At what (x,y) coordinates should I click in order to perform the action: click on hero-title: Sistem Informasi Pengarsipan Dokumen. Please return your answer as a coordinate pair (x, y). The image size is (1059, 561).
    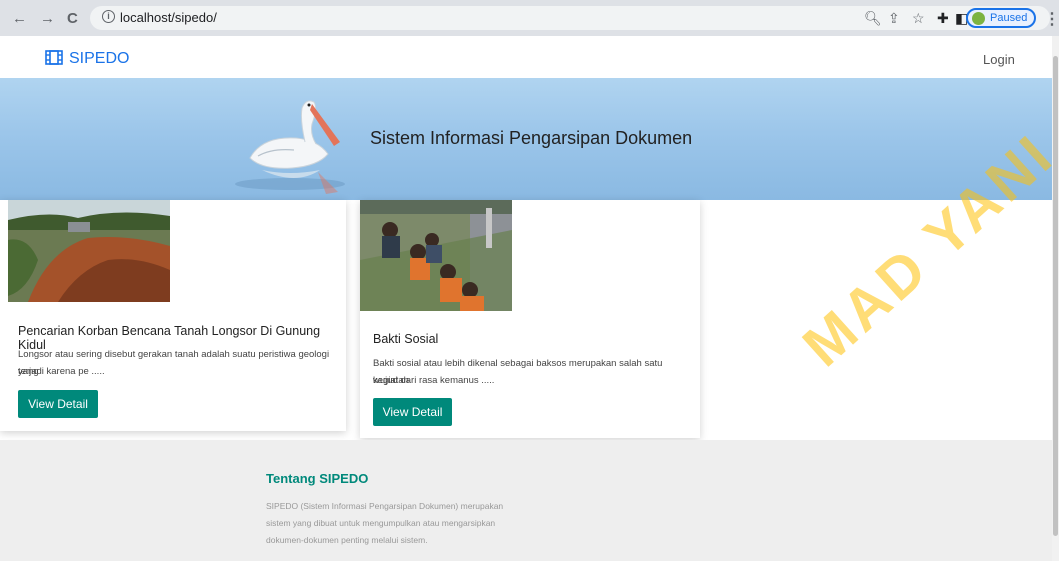
    Looking at the image, I should click on (531, 138).